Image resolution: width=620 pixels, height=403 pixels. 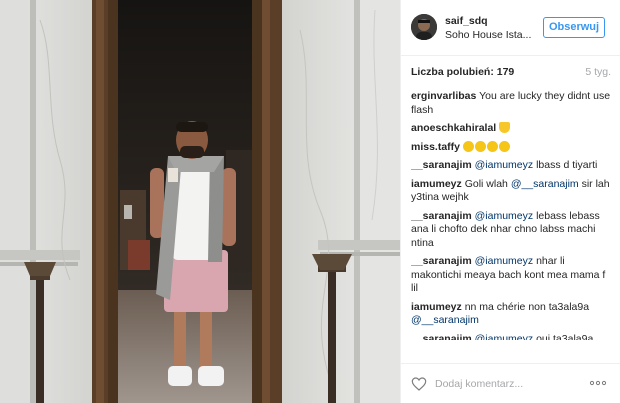 I want to click on comment-author: anoeschkahiralal, so click(x=453, y=128).